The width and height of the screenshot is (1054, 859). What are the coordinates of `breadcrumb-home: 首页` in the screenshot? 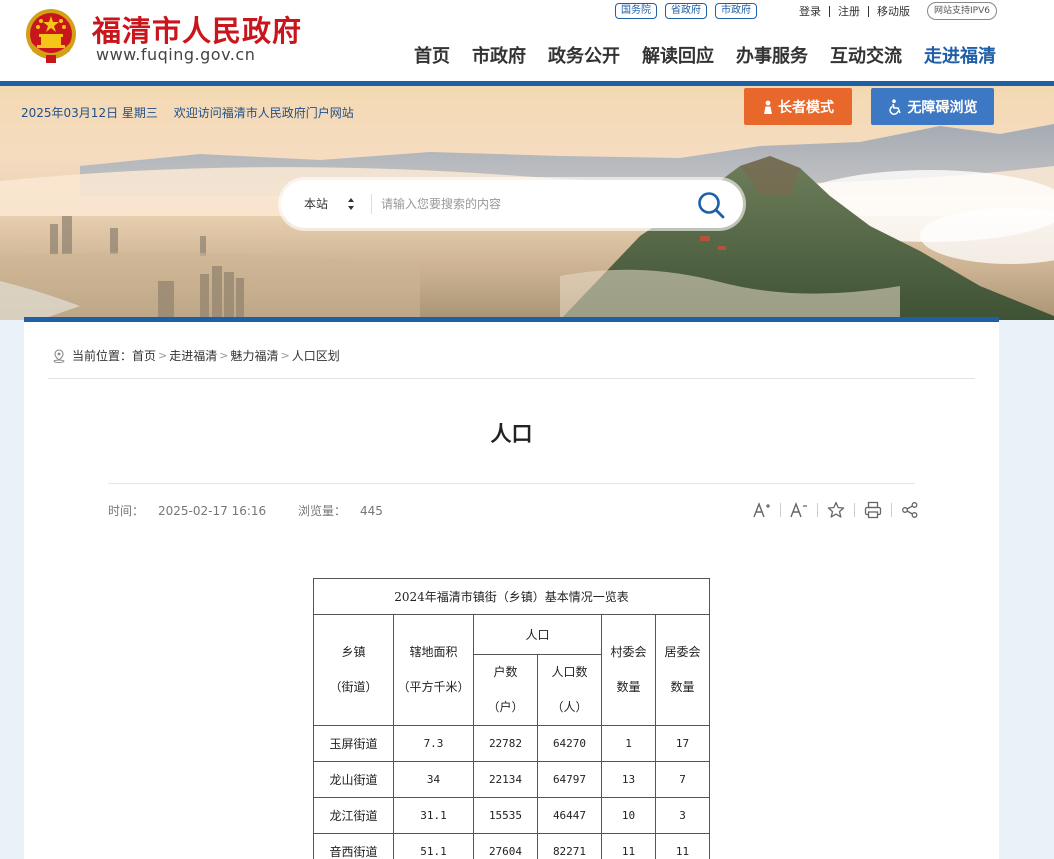 It's located at (144, 355).